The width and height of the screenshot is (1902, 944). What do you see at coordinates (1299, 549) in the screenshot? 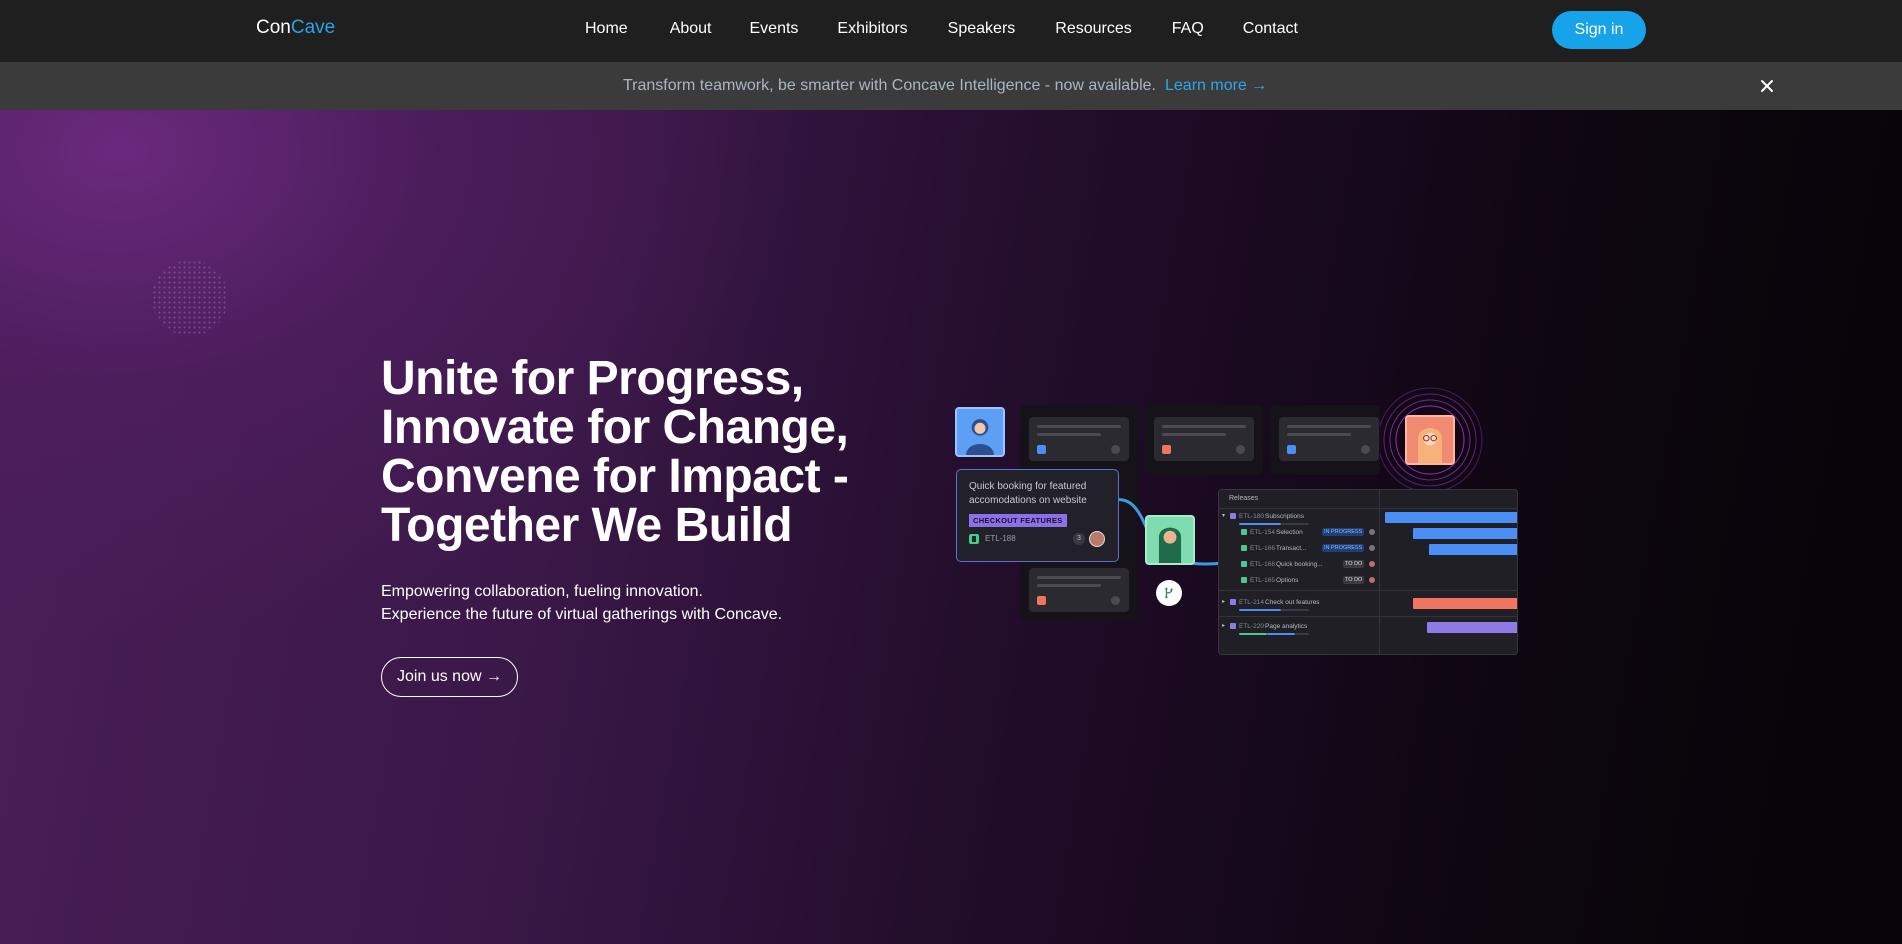
I see `release-row: ETL-166 Transact... IN PROGRESS` at bounding box center [1299, 549].